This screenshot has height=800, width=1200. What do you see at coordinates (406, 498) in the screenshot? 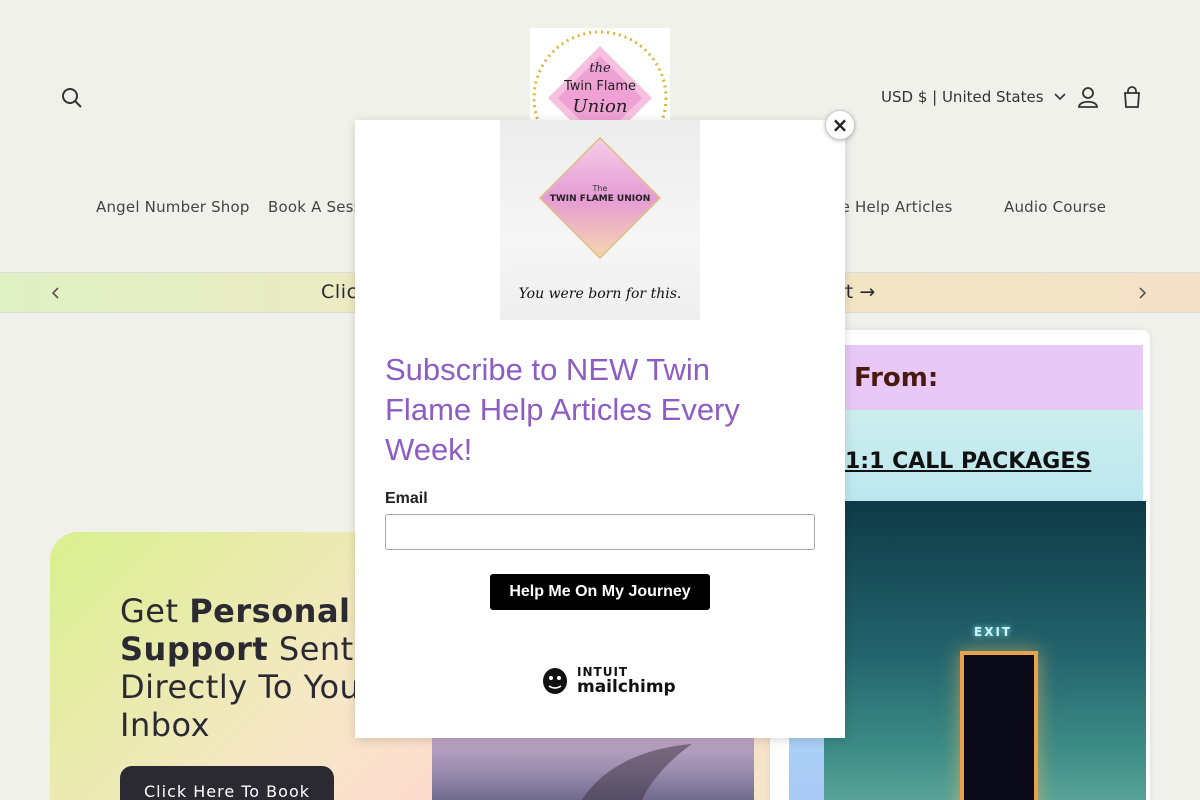
I see `email-label: Email` at bounding box center [406, 498].